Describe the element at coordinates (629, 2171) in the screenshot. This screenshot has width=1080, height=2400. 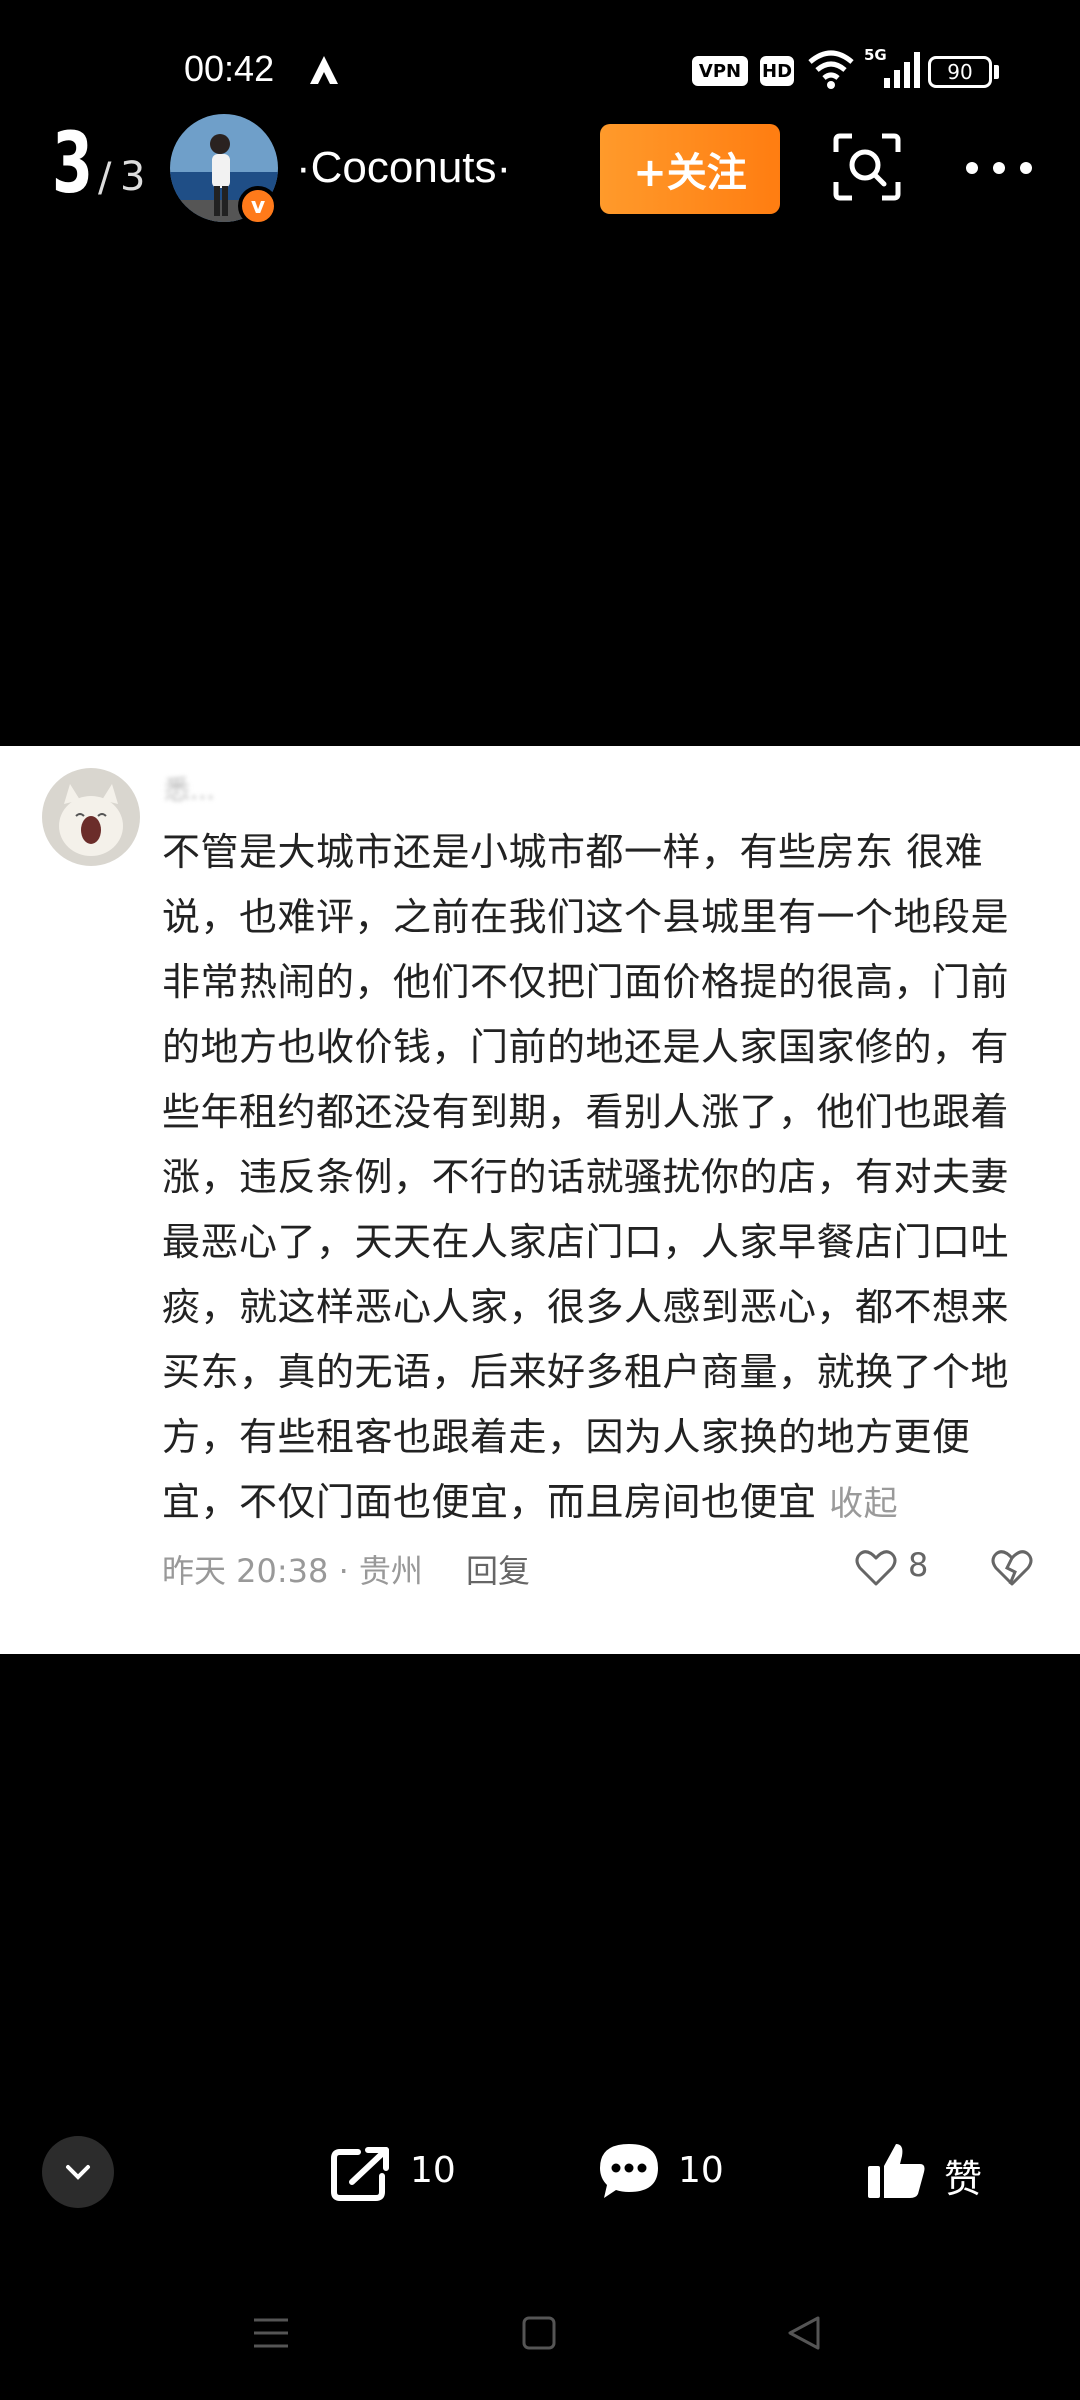
I see `comment-icon` at that location.